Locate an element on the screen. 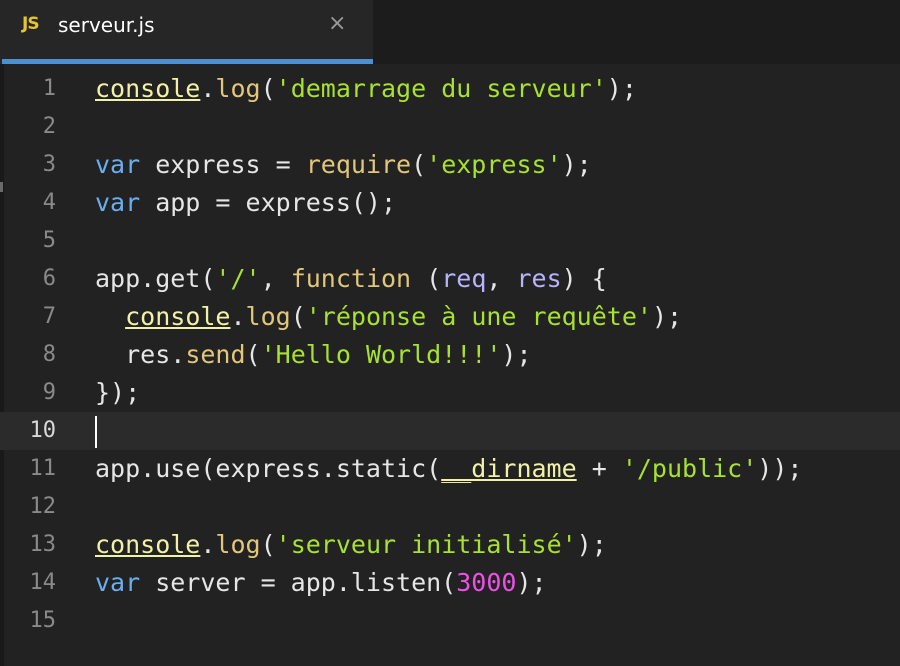 The image size is (900, 666). code-line: 9}); is located at coordinates (450, 393).